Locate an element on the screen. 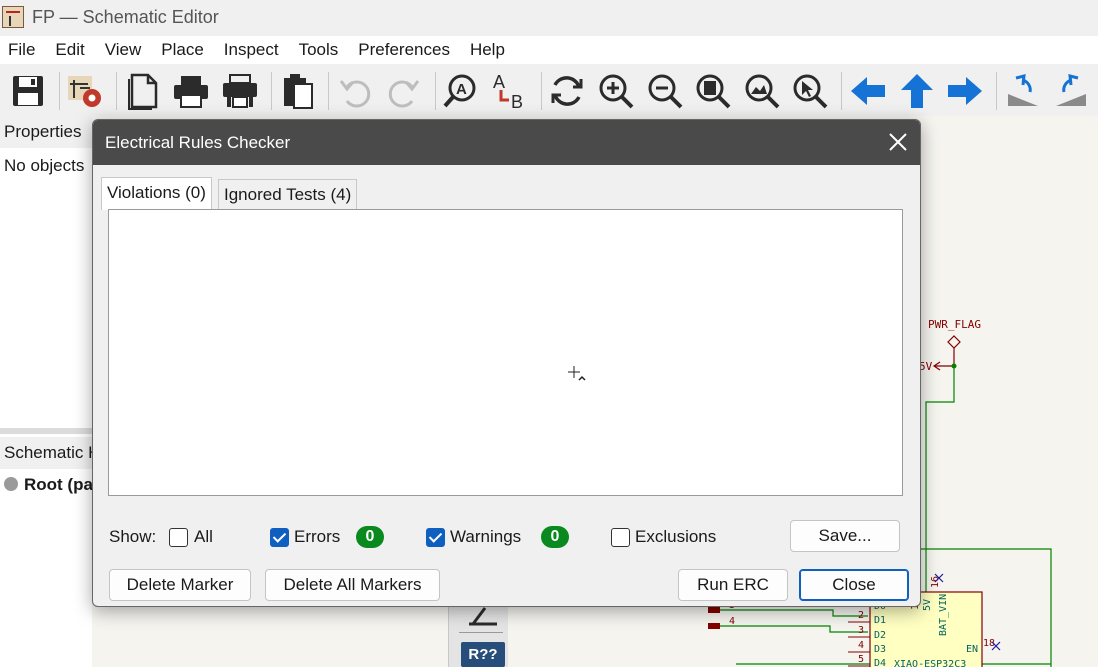 The image size is (1098, 667). svg-text: D2 is located at coordinates (880, 635).